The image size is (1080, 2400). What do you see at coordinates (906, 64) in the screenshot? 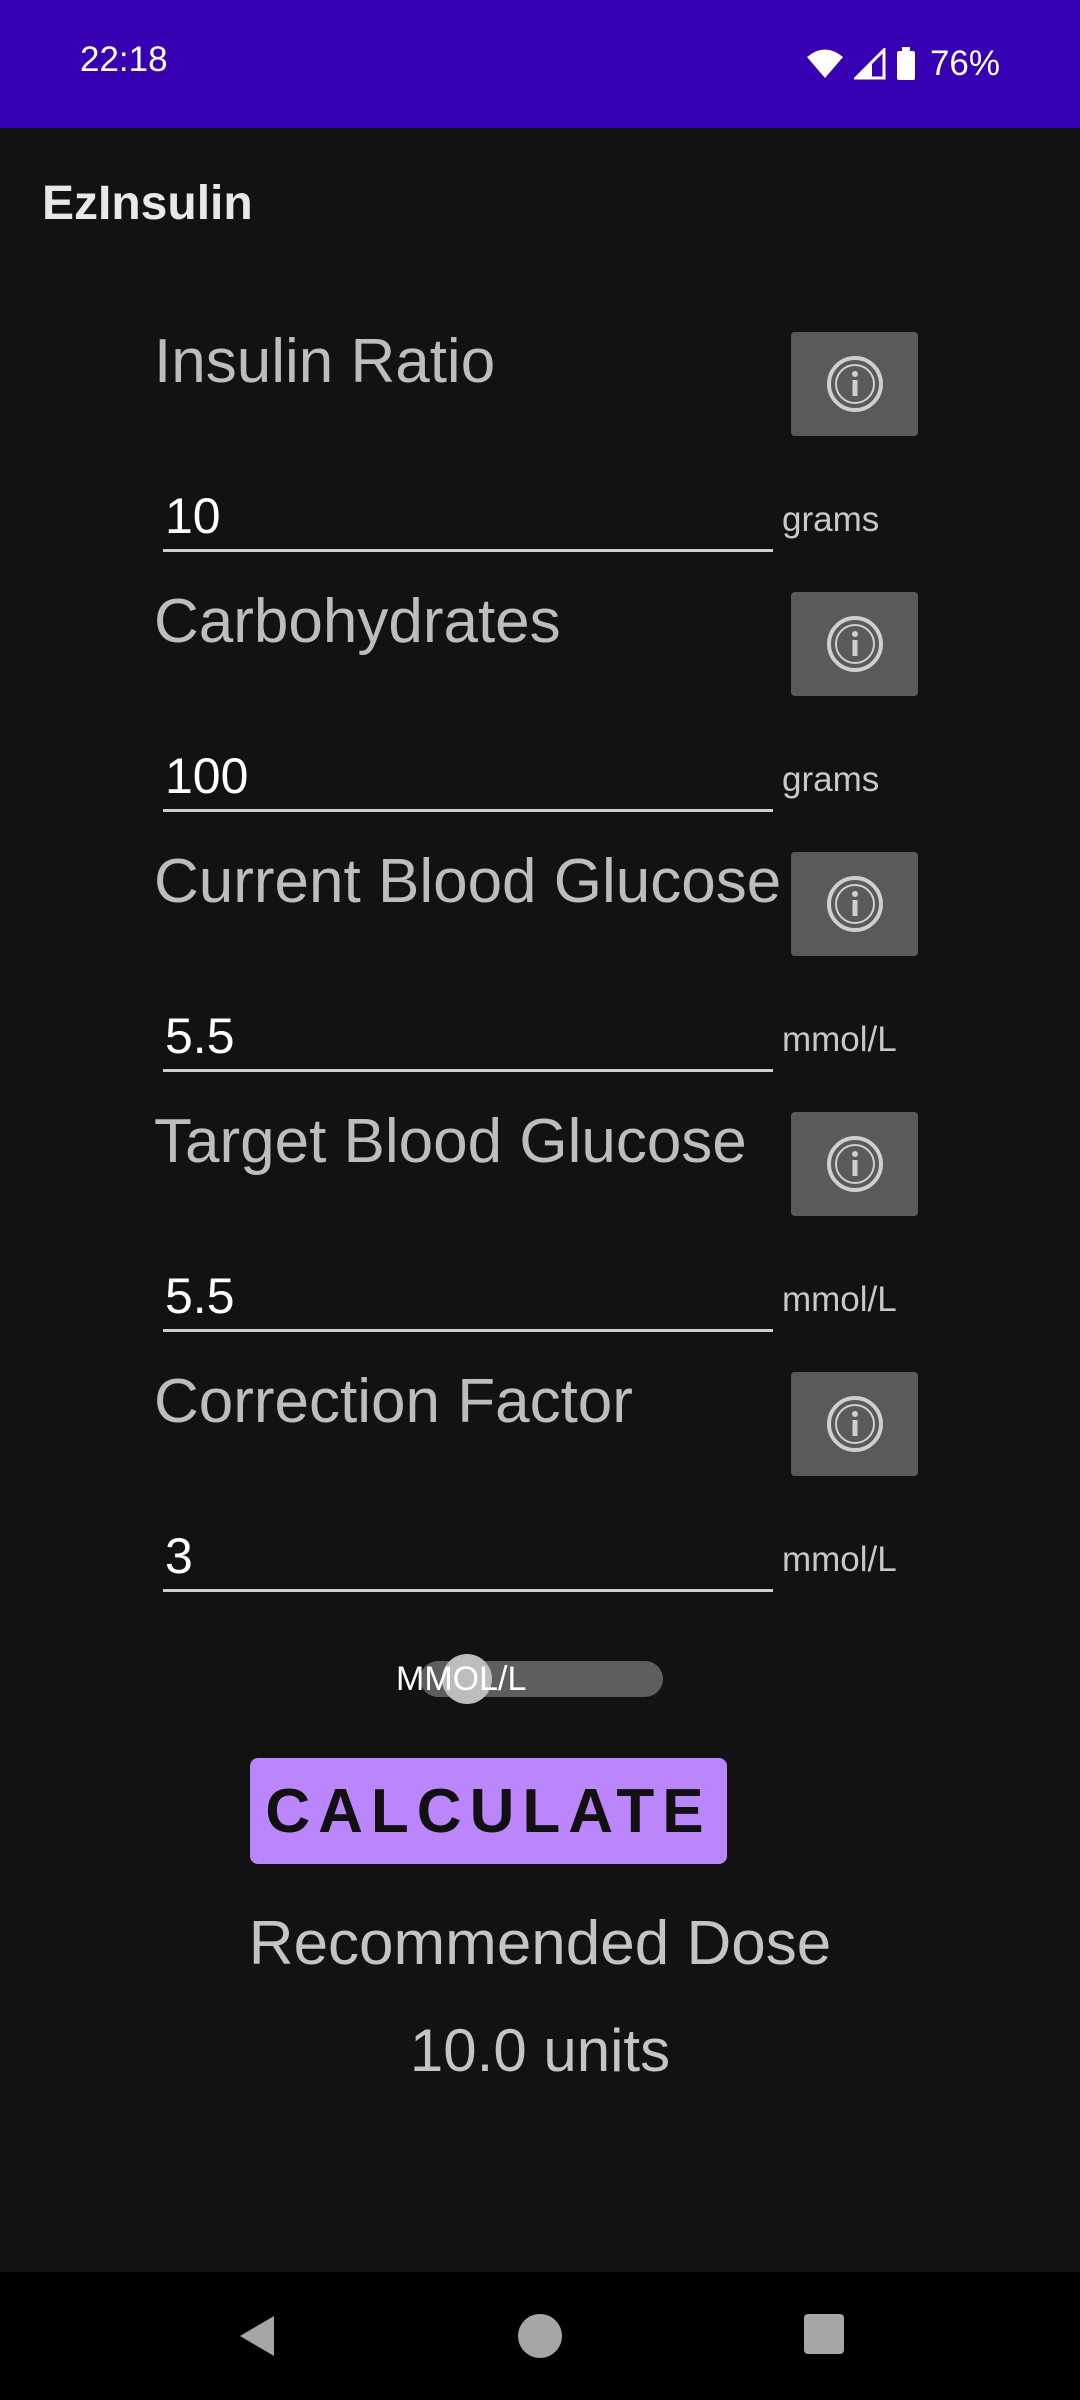
I see `battery-icon` at bounding box center [906, 64].